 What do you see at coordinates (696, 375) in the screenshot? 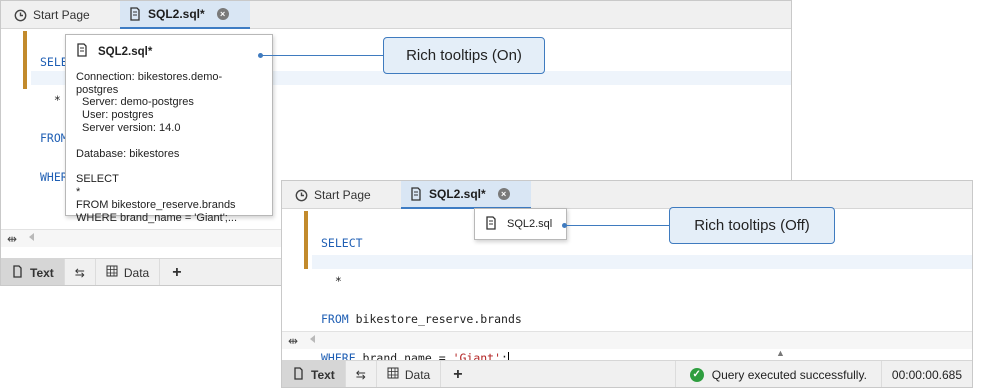
I see `success-check-icon: ✓` at bounding box center [696, 375].